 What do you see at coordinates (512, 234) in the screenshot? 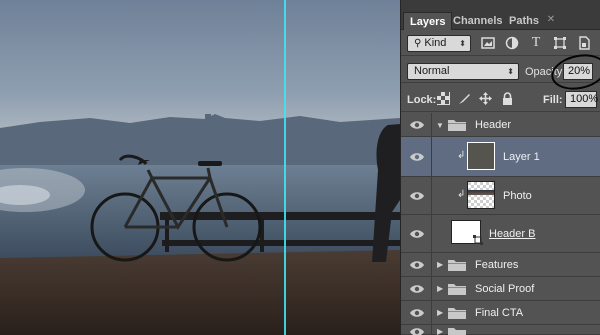
I see `layer-name: Header B` at bounding box center [512, 234].